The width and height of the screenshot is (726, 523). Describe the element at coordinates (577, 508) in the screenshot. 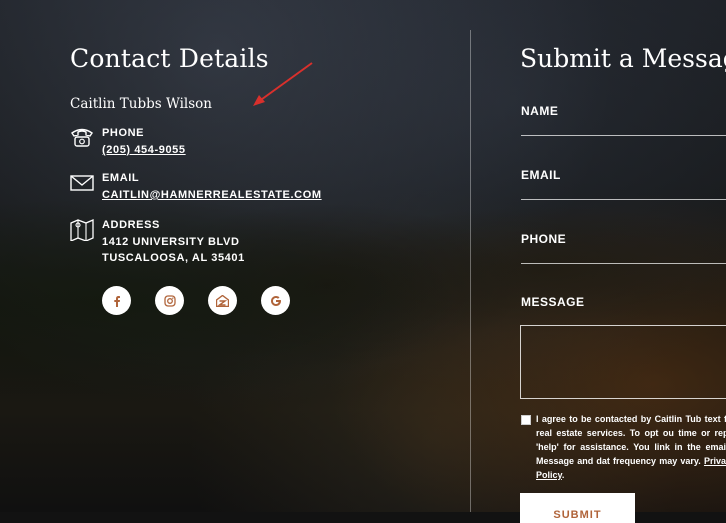

I see `submit-button: SUBMIT` at that location.